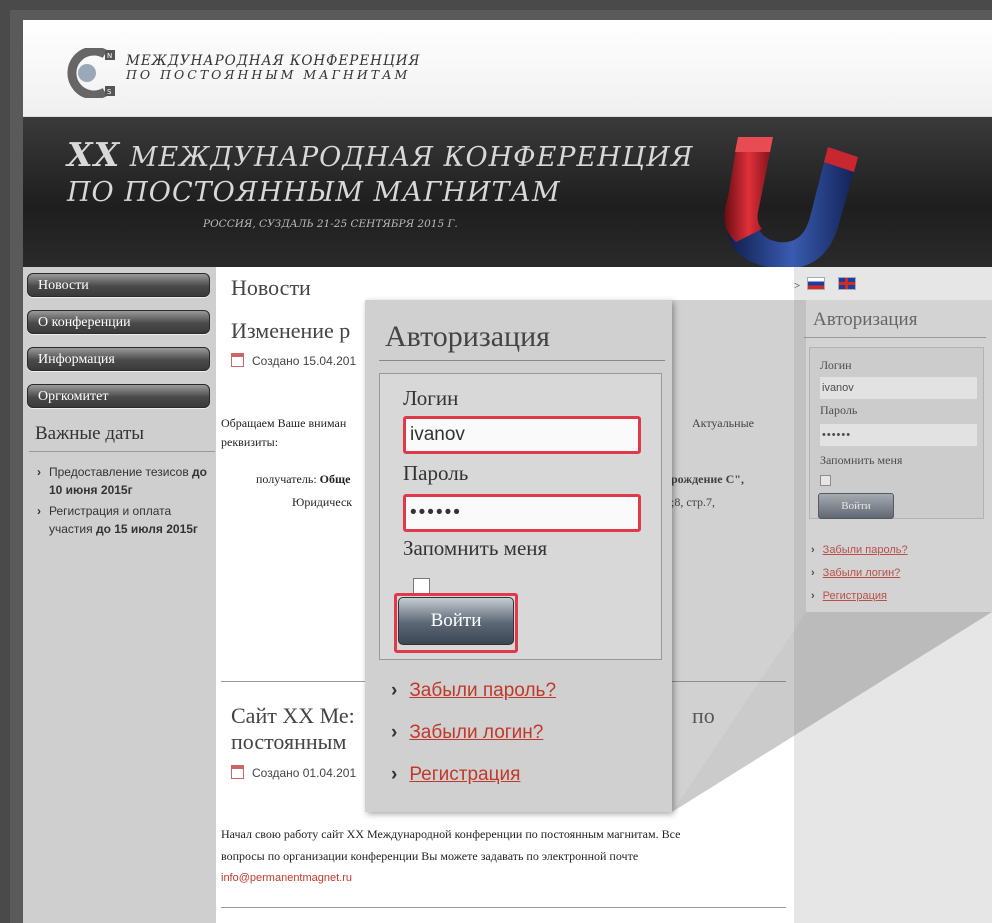  I want to click on chevron-right-icon: >, so click(797, 286).